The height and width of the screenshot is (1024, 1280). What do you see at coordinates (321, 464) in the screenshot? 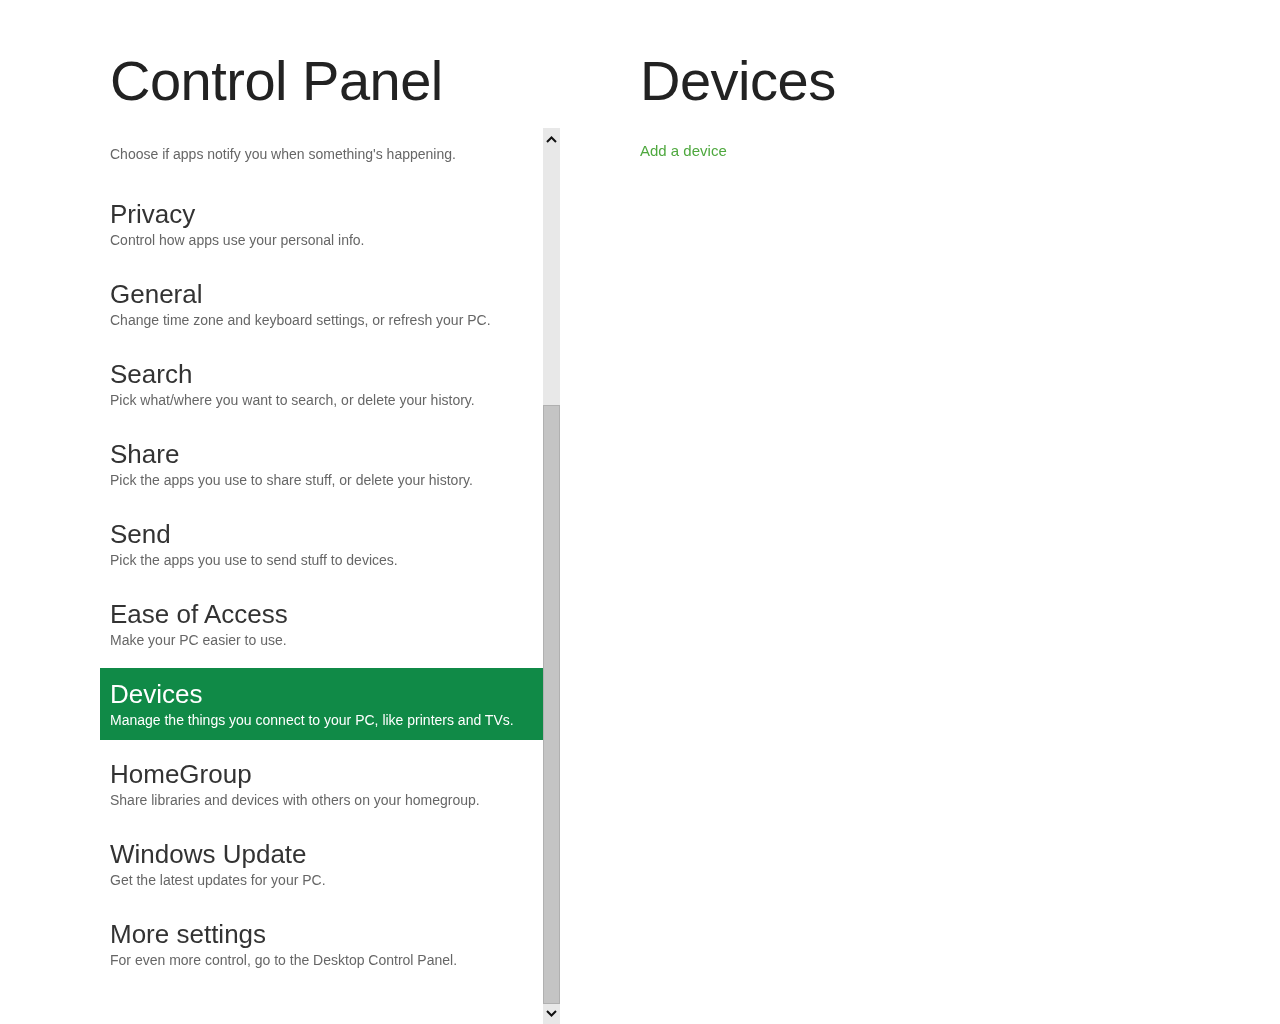
I see `settings-item: Share Pick the apps you use to share stuff, or delete your history.` at bounding box center [321, 464].